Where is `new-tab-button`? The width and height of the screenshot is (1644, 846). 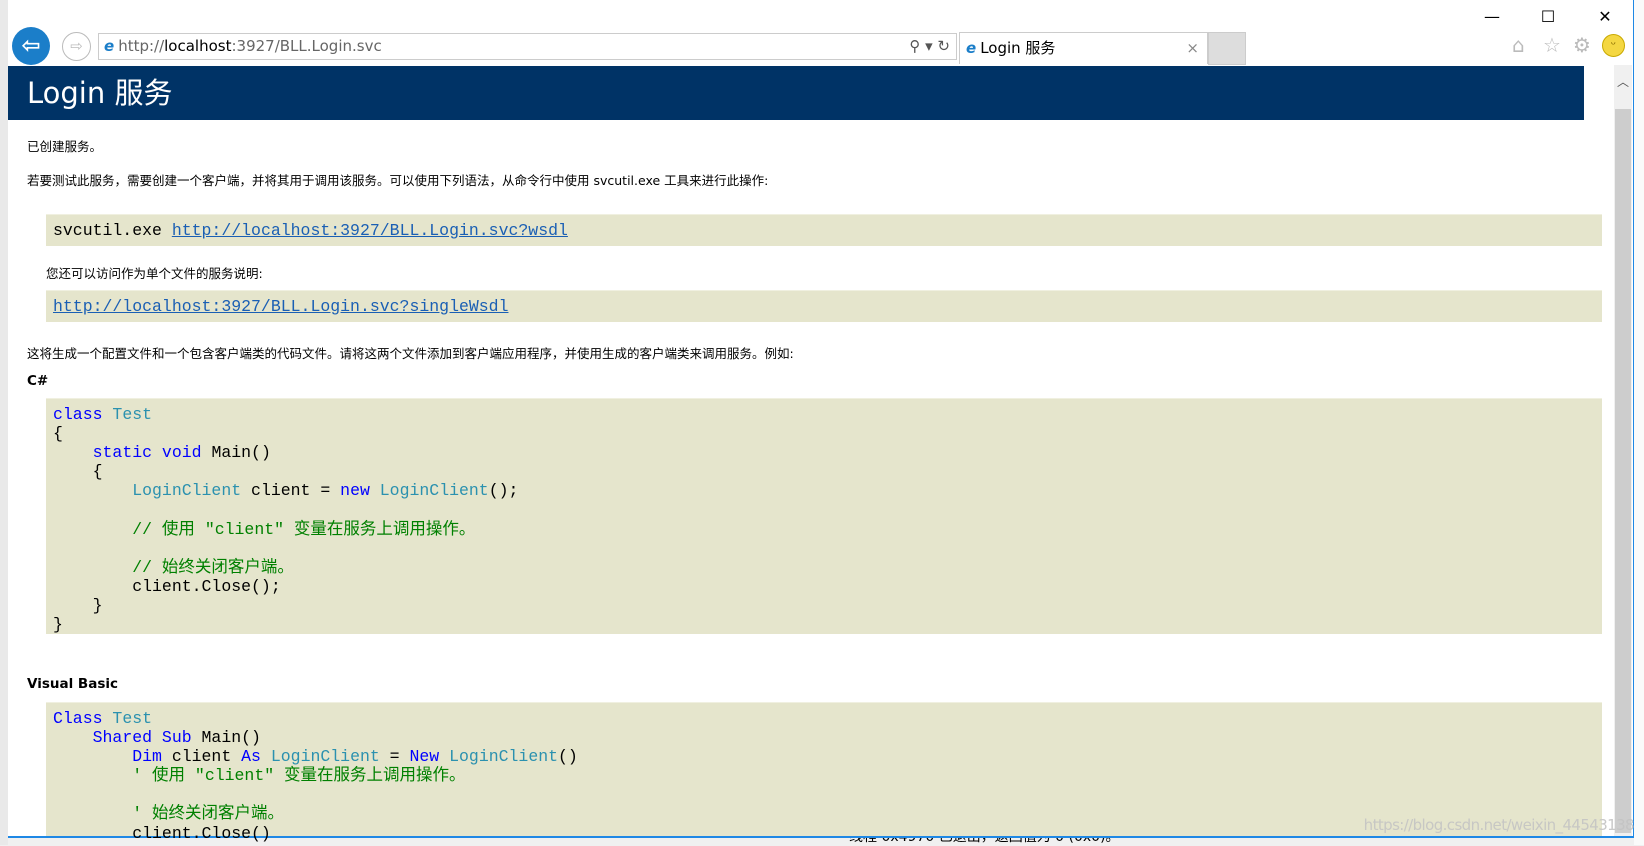
new-tab-button is located at coordinates (1227, 48).